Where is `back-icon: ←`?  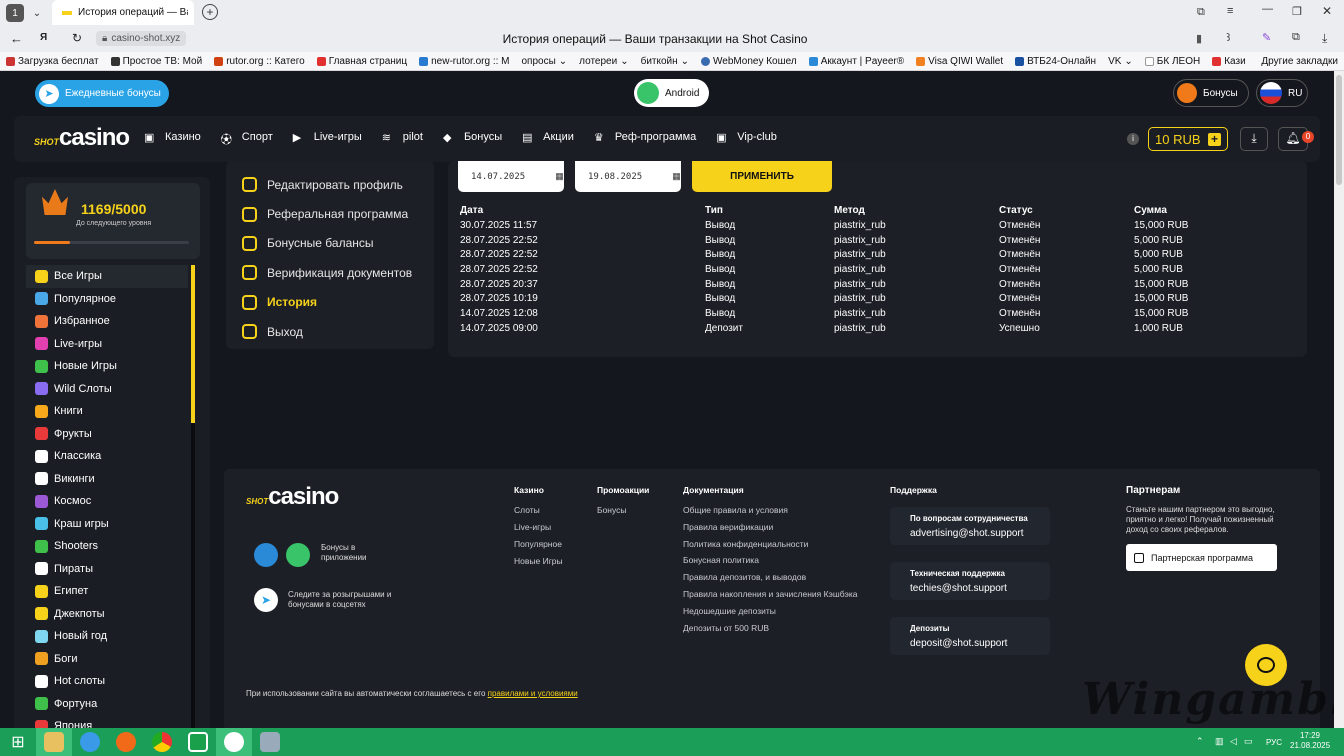
back-icon: ← is located at coordinates (16, 38).